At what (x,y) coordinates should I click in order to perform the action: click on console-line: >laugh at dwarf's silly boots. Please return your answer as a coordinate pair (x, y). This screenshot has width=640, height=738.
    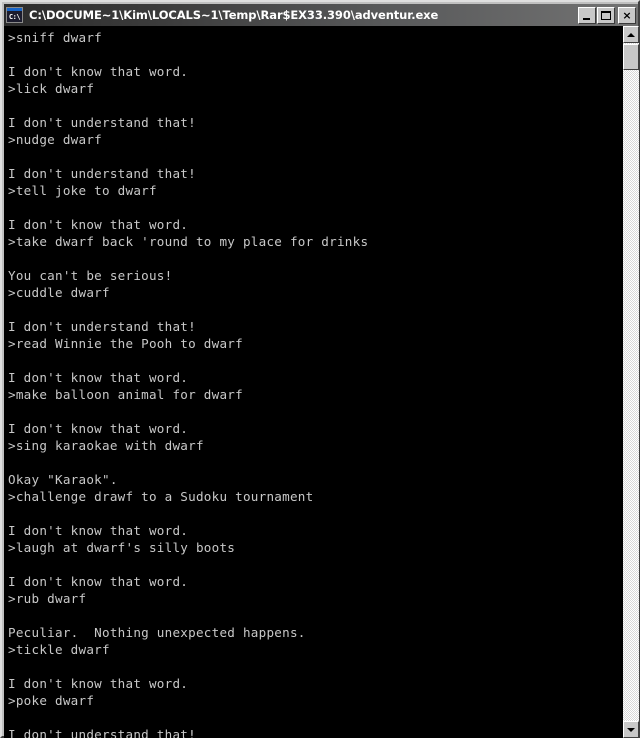
    Looking at the image, I should click on (122, 547).